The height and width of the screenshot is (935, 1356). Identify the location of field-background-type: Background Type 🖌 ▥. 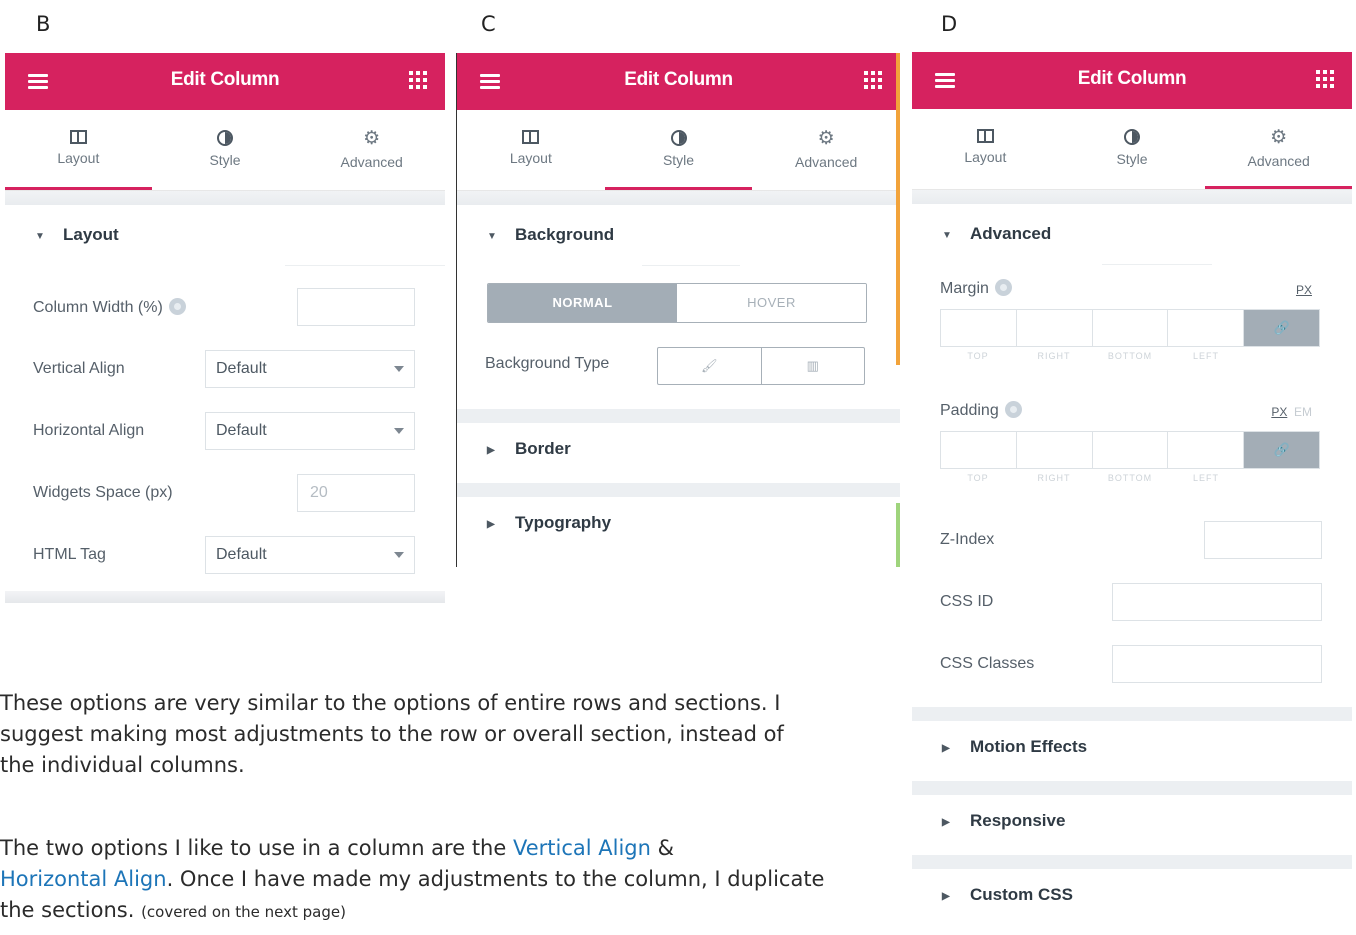
(678, 374).